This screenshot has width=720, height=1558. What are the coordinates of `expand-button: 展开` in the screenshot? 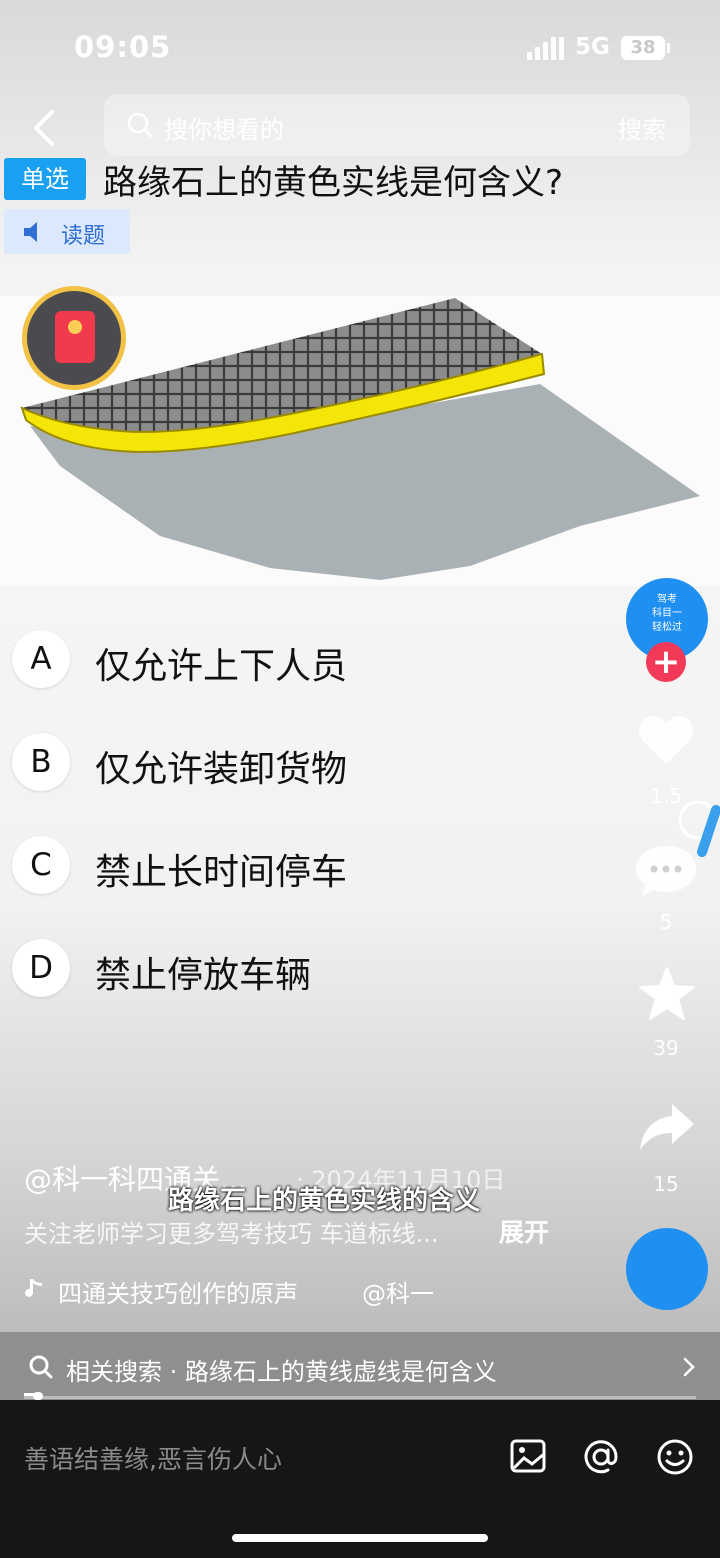 It's located at (524, 1231).